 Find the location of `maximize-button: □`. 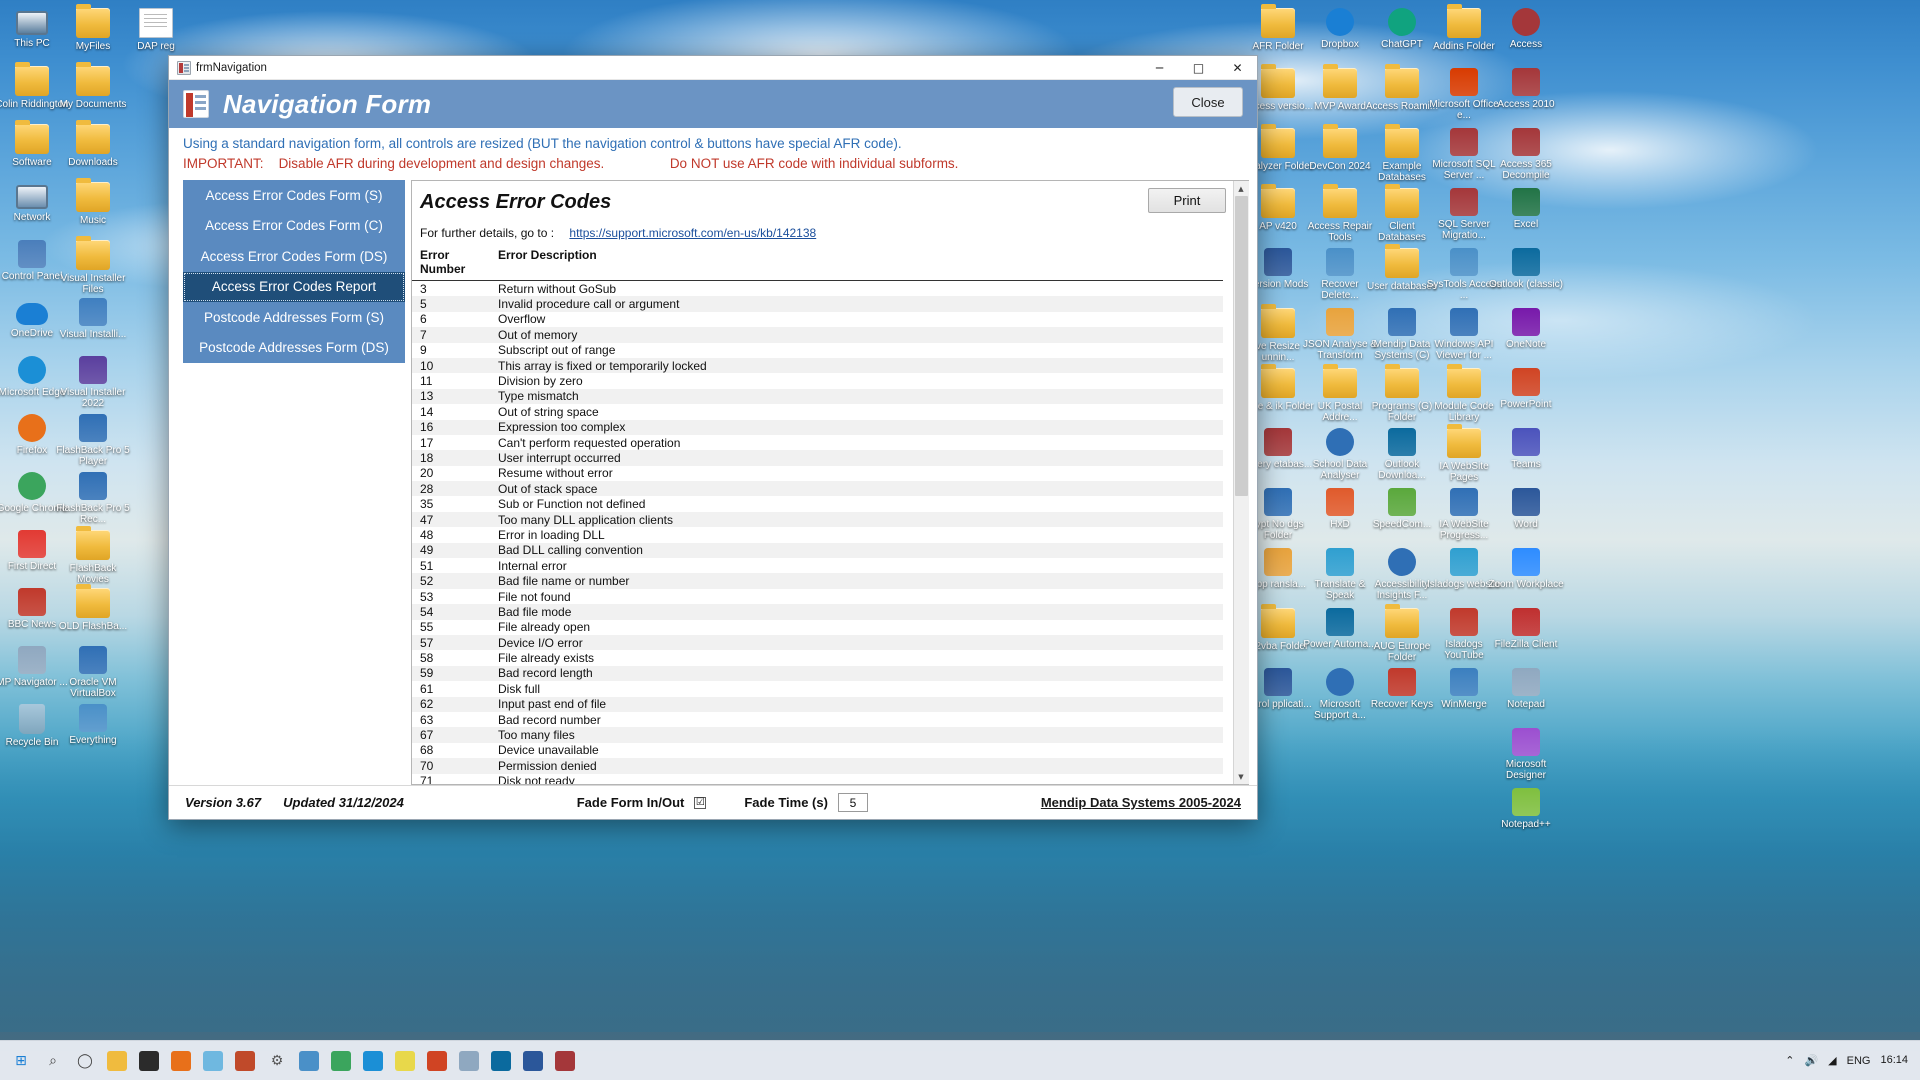

maximize-button: □ is located at coordinates (1198, 67).